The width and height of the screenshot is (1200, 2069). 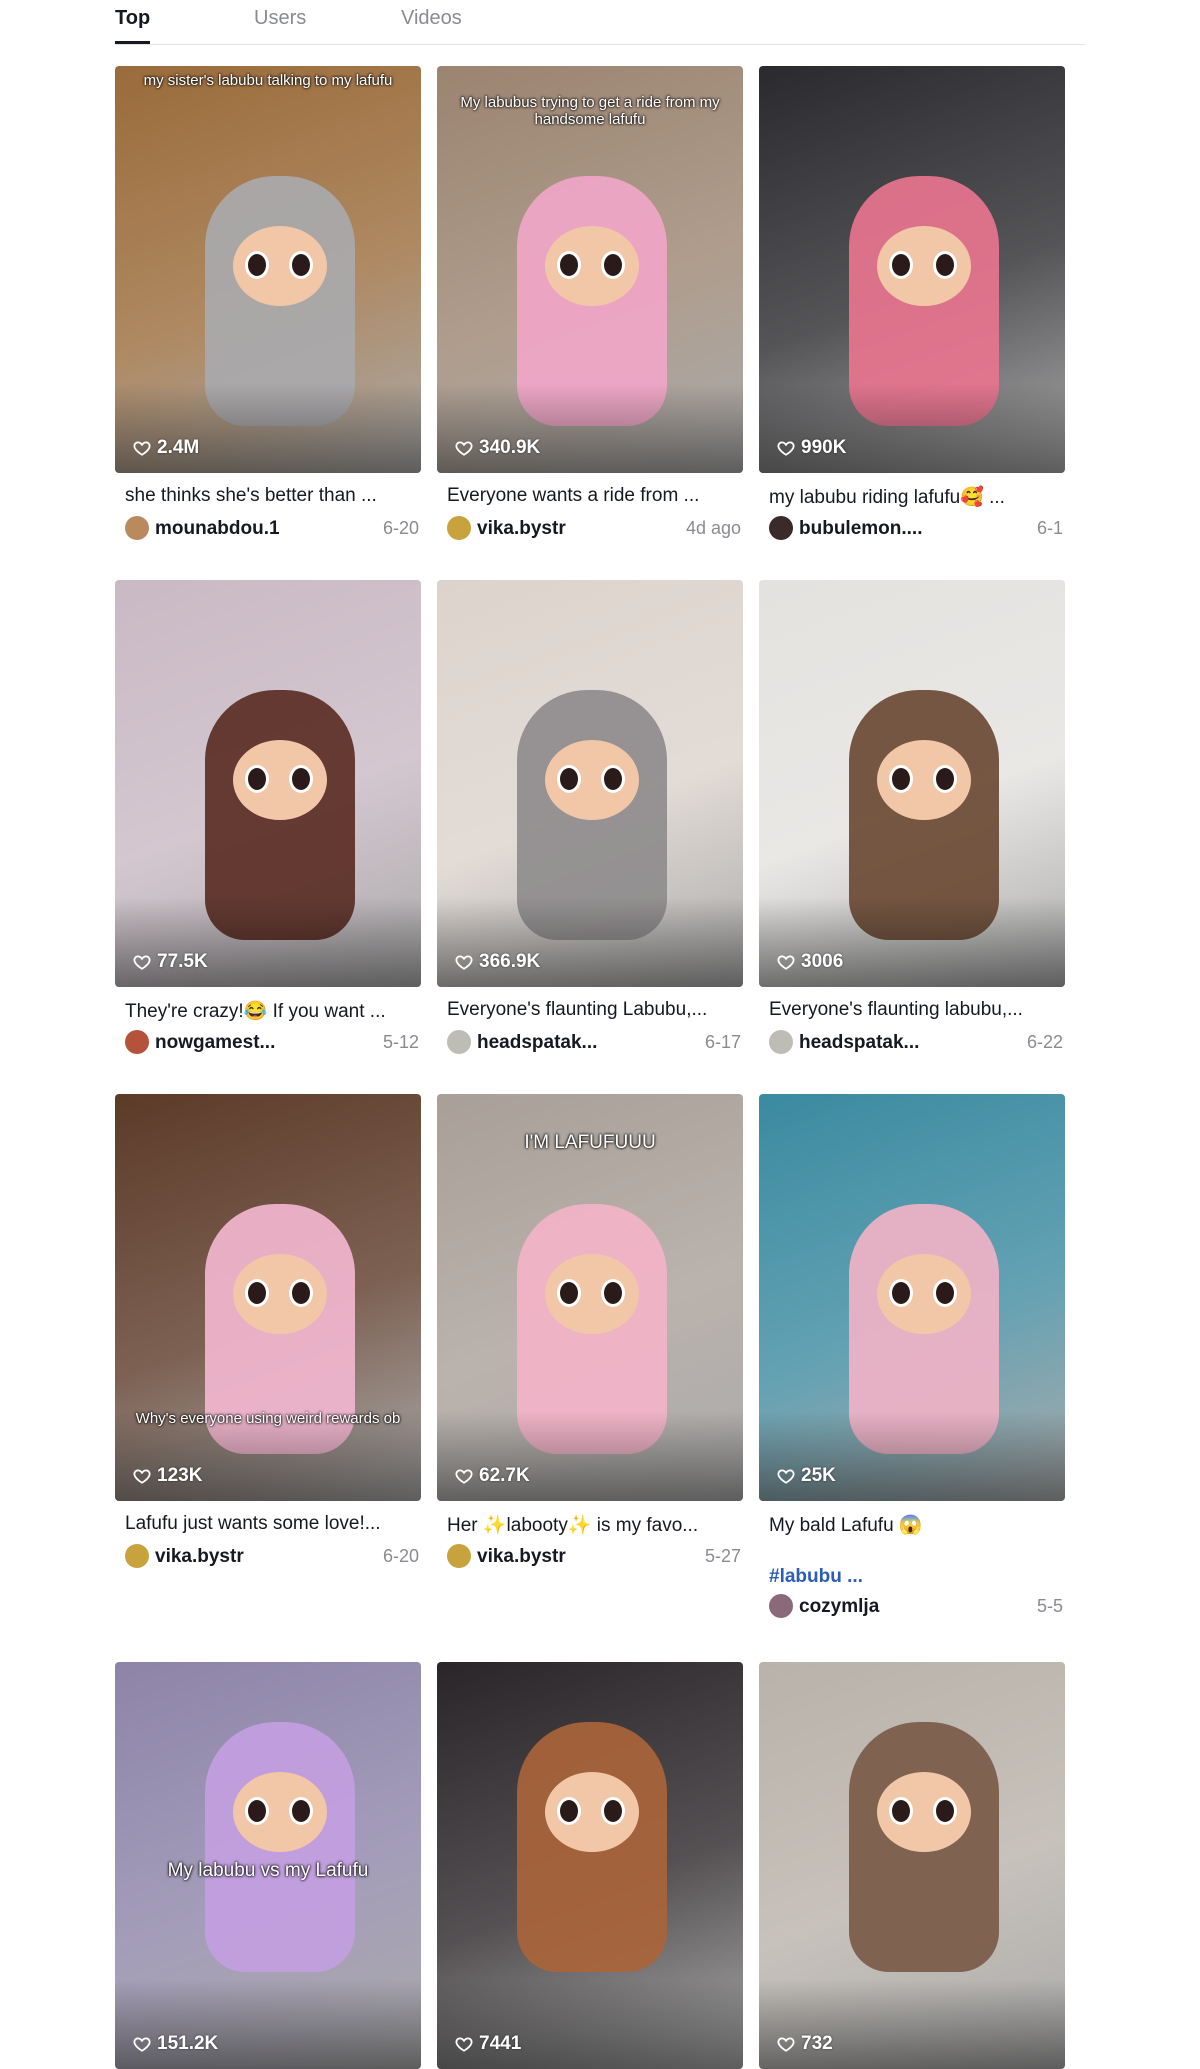 I want to click on like-count: 340.9K, so click(x=497, y=448).